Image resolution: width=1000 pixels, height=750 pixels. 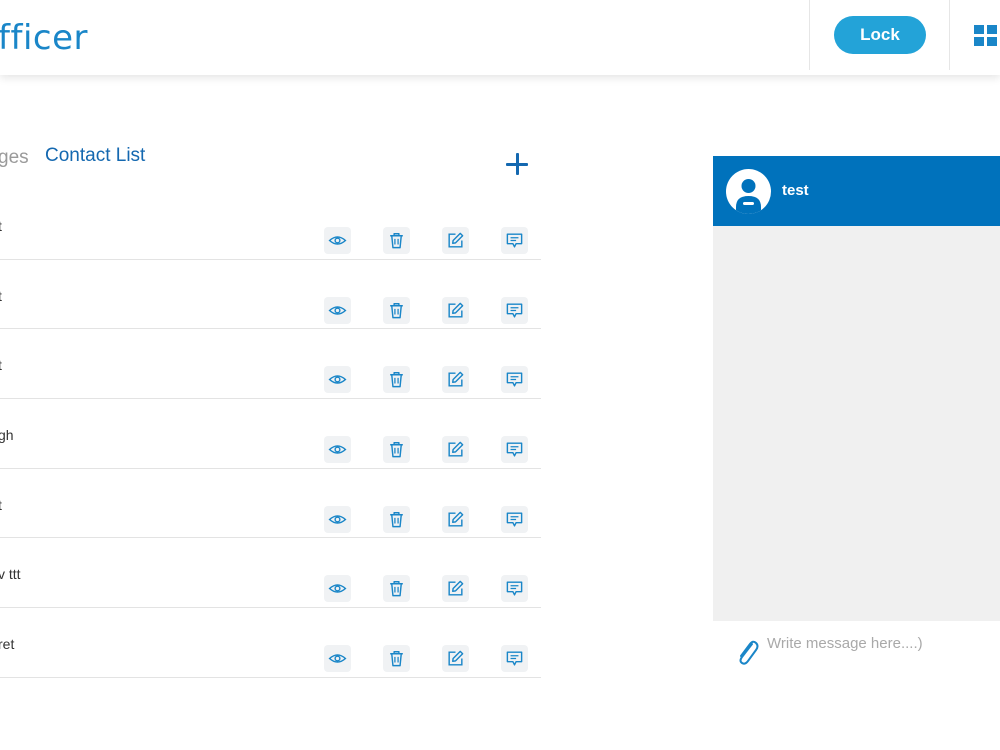 What do you see at coordinates (14, 158) in the screenshot?
I see `tab-messages: ges` at bounding box center [14, 158].